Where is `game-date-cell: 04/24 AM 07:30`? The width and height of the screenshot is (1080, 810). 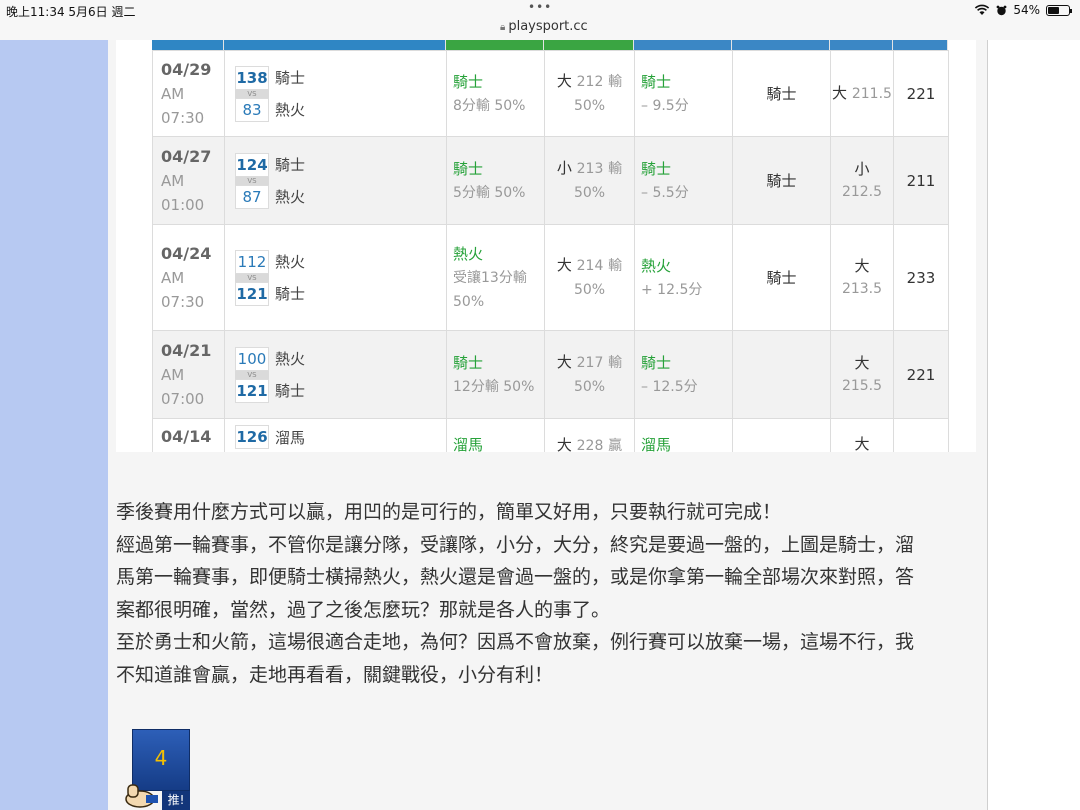 game-date-cell: 04/24 AM 07:30 is located at coordinates (188, 277).